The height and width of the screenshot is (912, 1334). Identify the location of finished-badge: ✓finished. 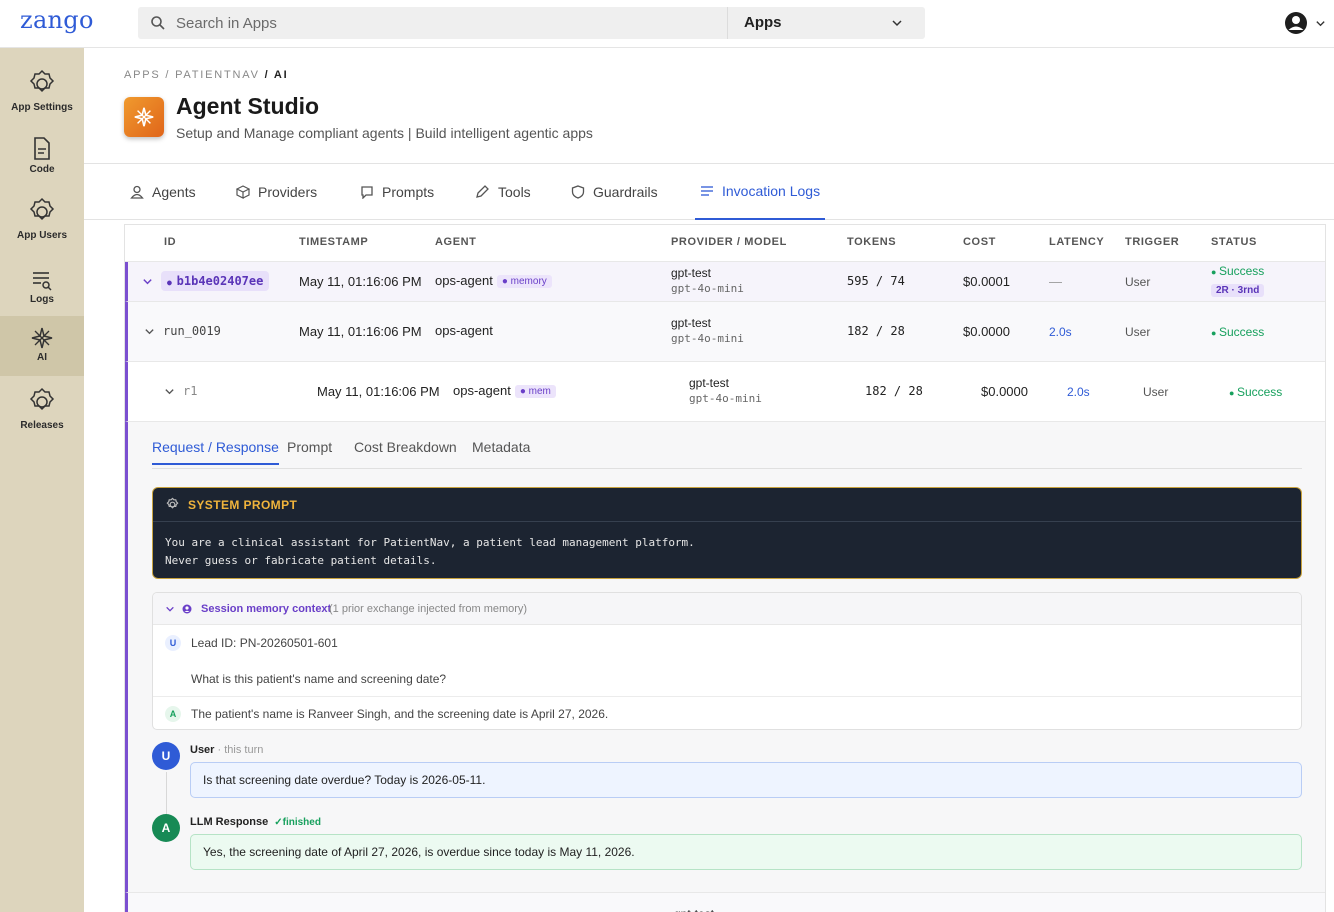
(297, 822).